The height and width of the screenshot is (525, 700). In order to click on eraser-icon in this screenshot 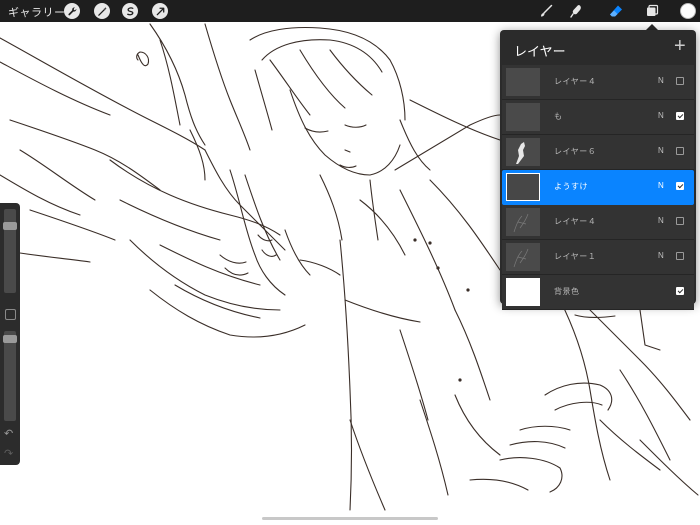, I will do `click(616, 11)`.